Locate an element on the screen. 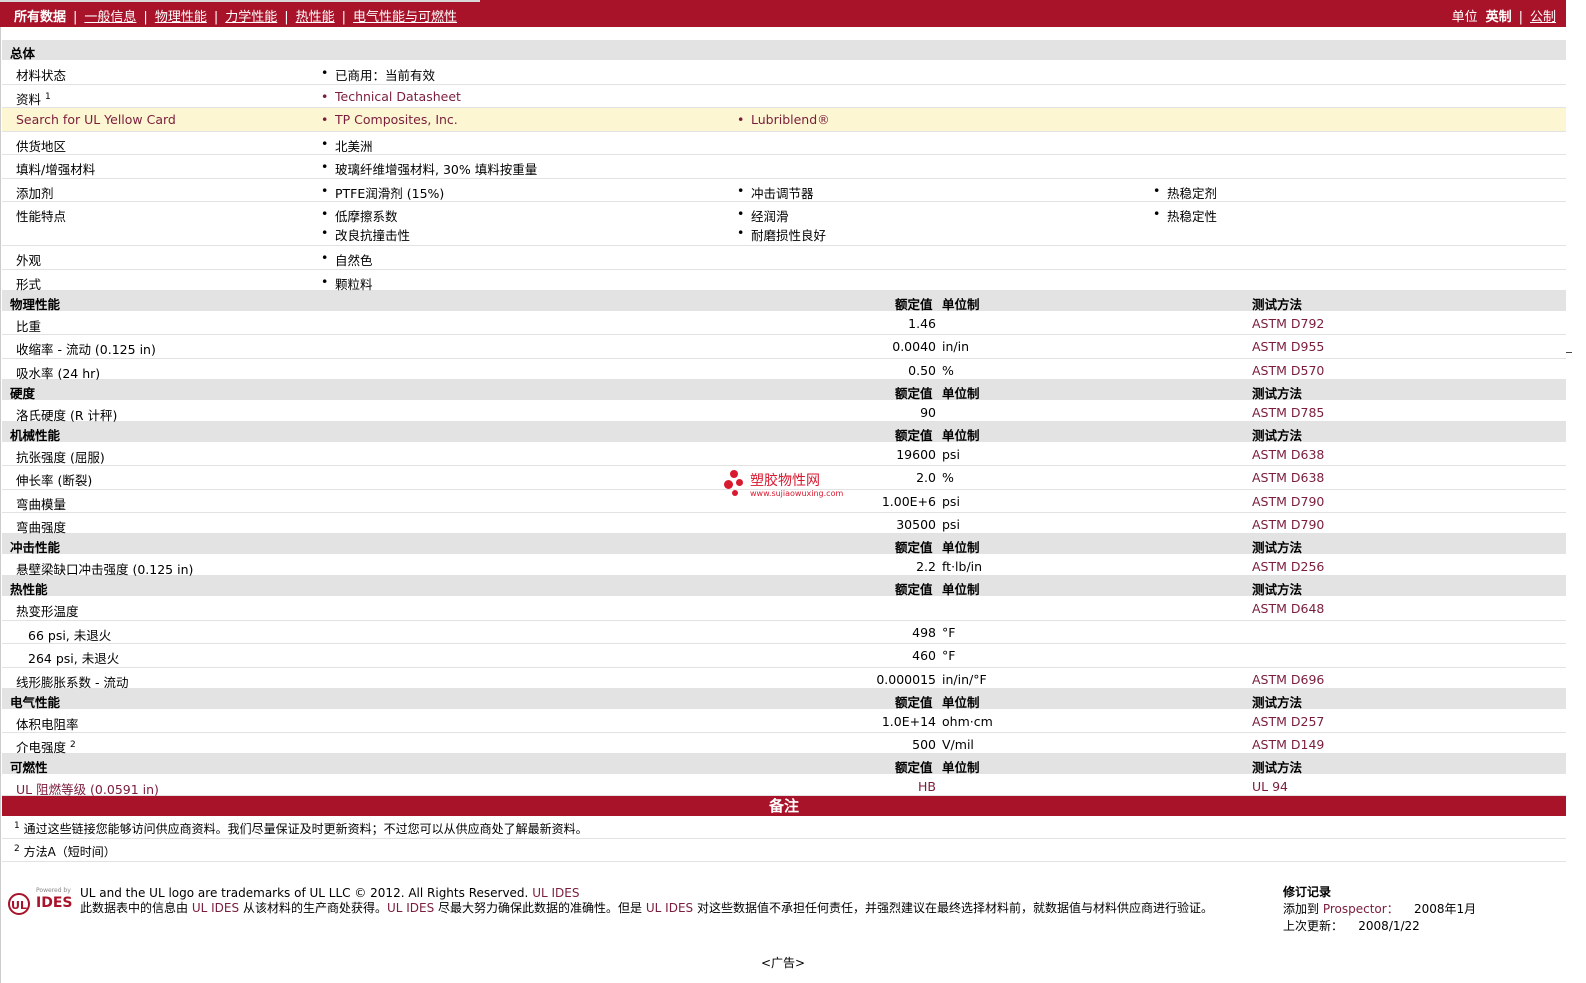 The height and width of the screenshot is (983, 1586). property-value: 460 is located at coordinates (924, 655).